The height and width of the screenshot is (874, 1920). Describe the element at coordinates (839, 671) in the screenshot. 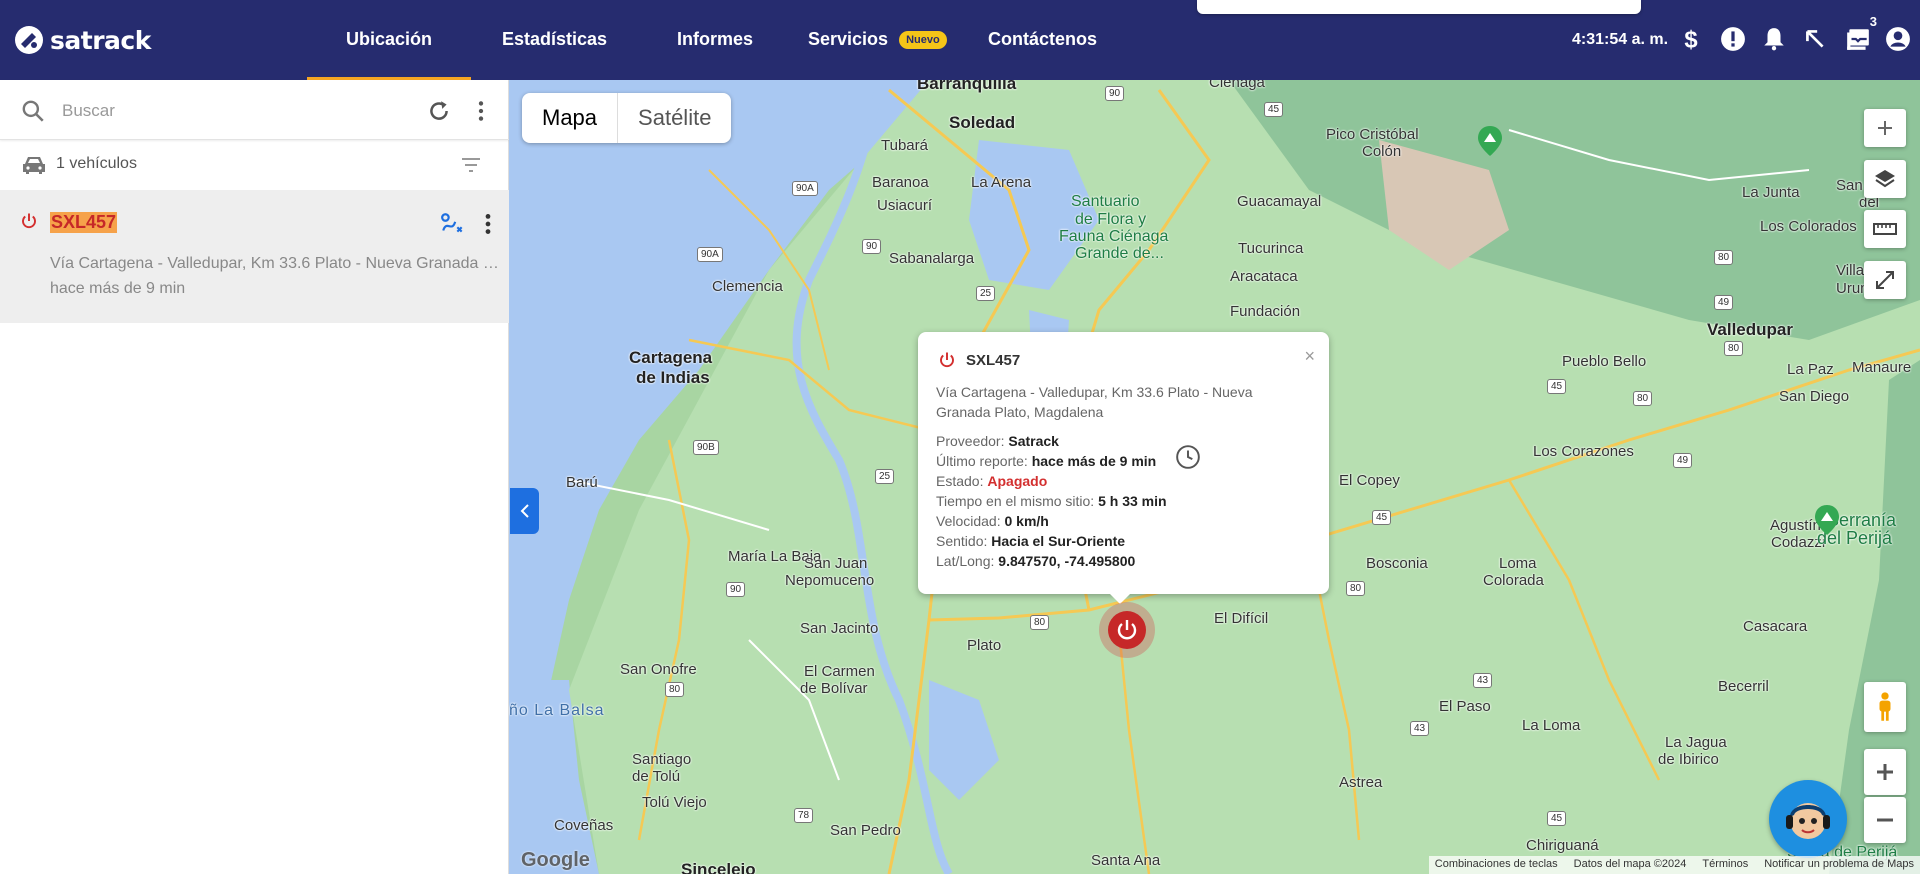

I see `map-label-el-carmen: El Carmen` at that location.